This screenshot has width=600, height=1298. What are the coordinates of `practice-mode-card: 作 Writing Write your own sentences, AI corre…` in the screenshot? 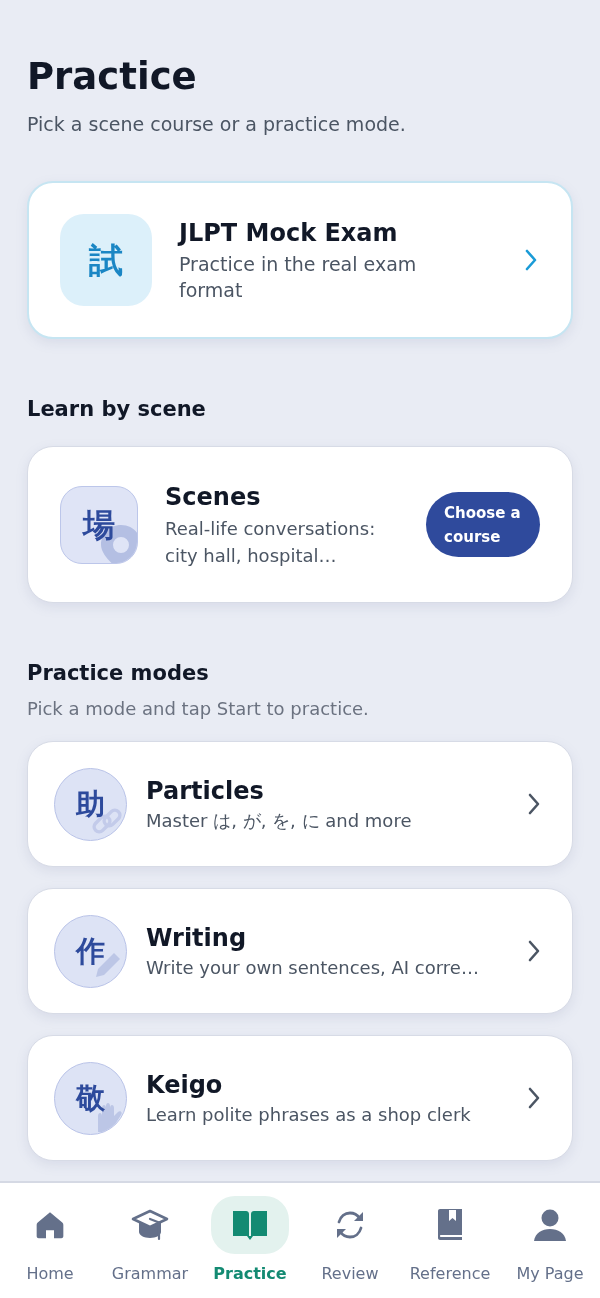 It's located at (300, 951).